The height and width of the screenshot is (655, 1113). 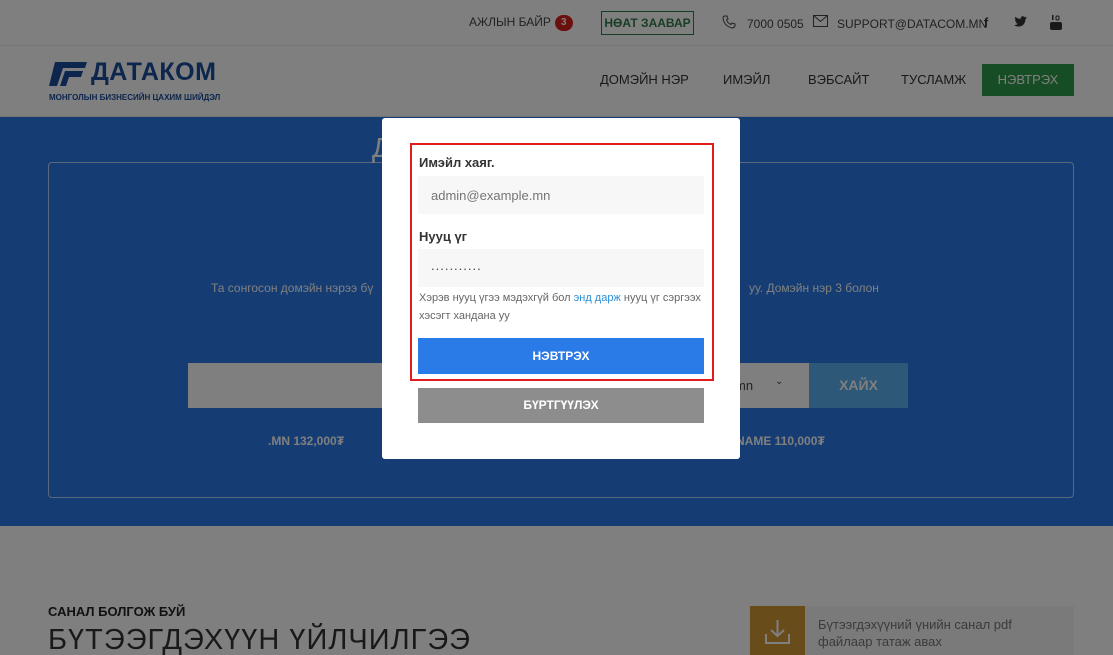 What do you see at coordinates (496, 298) in the screenshot?
I see `help-text-before: Хэрэв нууц үгээ мэдэхгүй бол` at bounding box center [496, 298].